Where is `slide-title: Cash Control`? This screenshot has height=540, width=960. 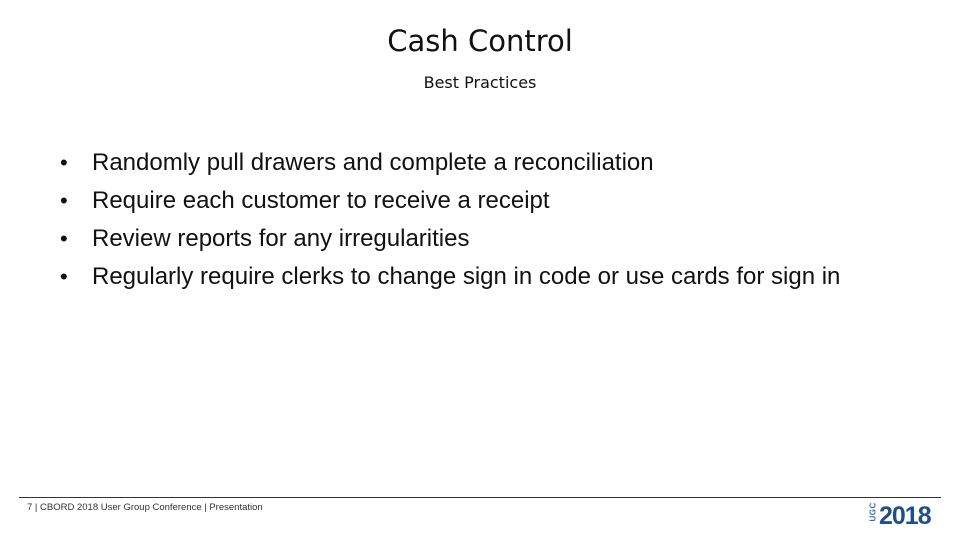
slide-title: Cash Control is located at coordinates (480, 41).